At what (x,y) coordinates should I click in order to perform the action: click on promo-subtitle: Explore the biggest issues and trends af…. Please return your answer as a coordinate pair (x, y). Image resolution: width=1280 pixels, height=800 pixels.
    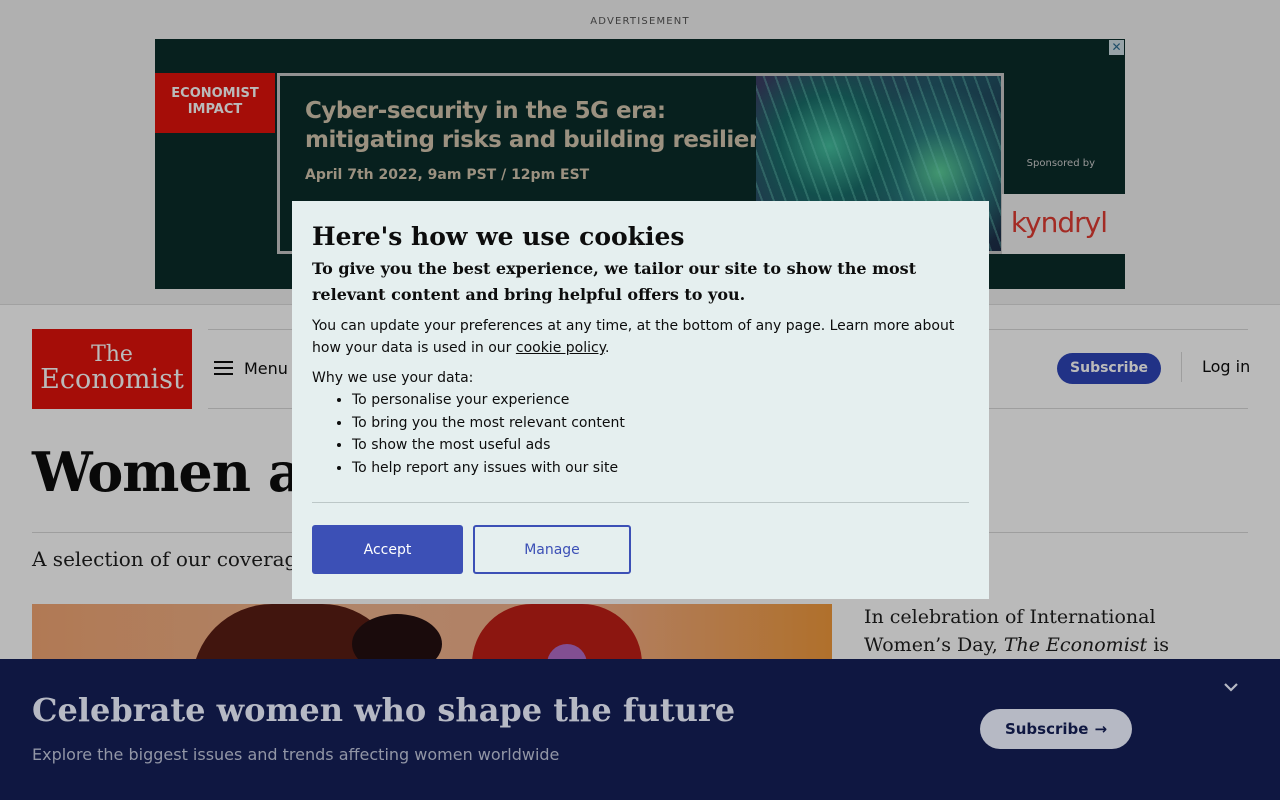
    Looking at the image, I should click on (296, 754).